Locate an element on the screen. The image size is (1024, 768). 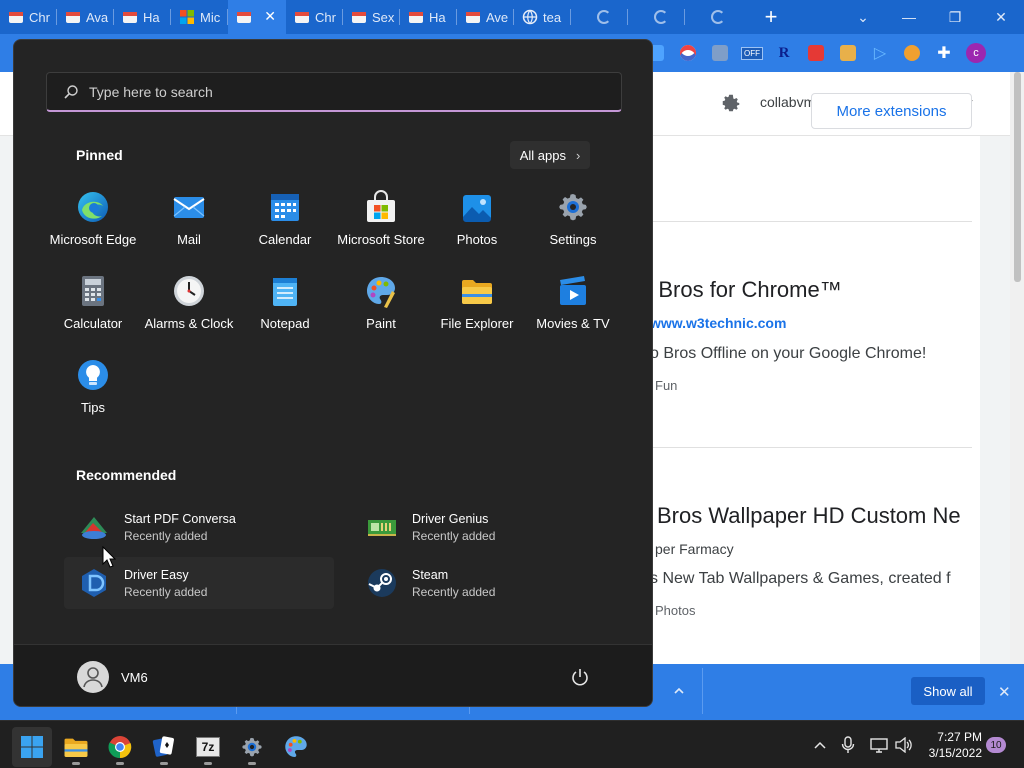
pinned-app-edge: Microsoft Edge is located at coordinates (93, 224).